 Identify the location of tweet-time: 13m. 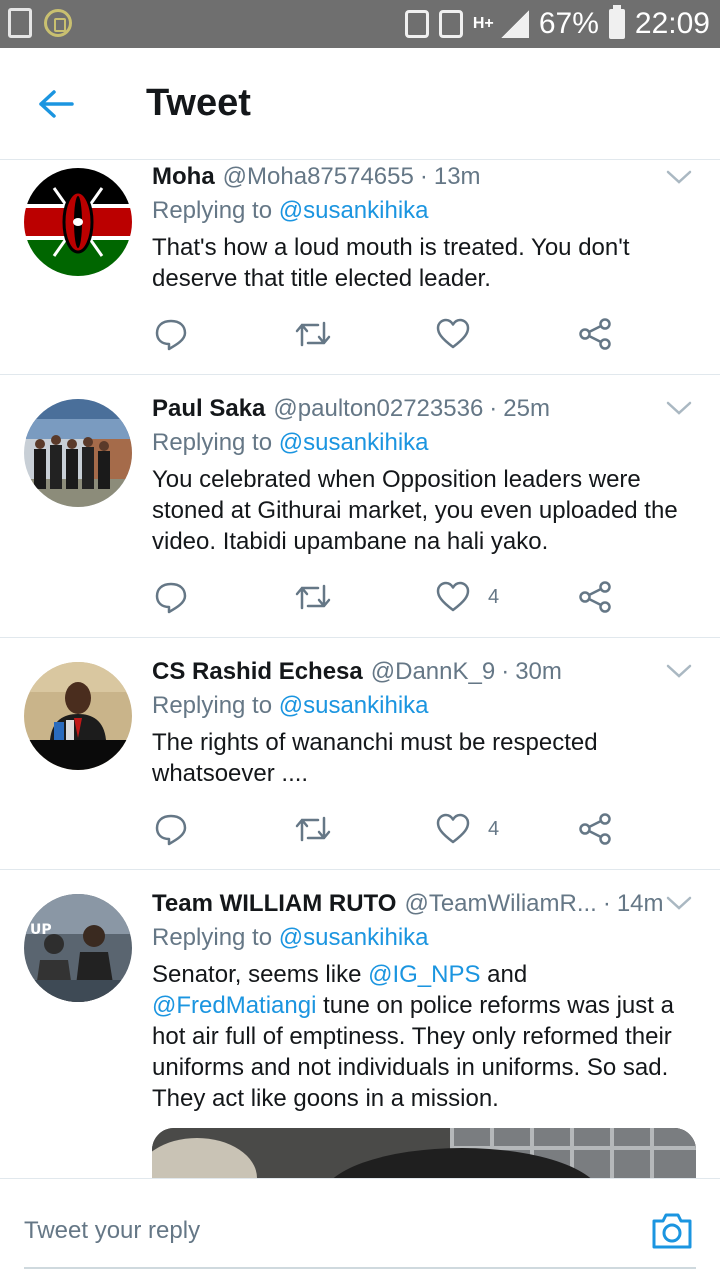
(457, 176).